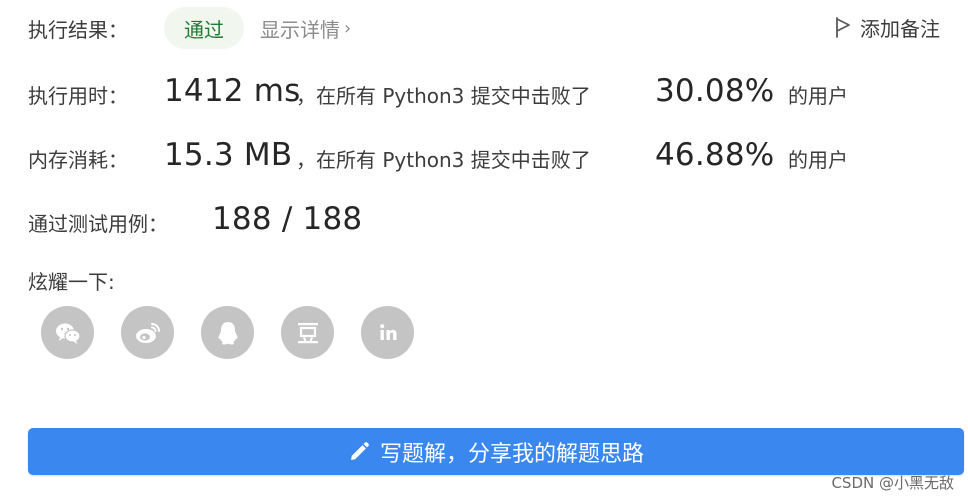  What do you see at coordinates (892, 483) in the screenshot?
I see `watermark: CSDN @小黑无敌` at bounding box center [892, 483].